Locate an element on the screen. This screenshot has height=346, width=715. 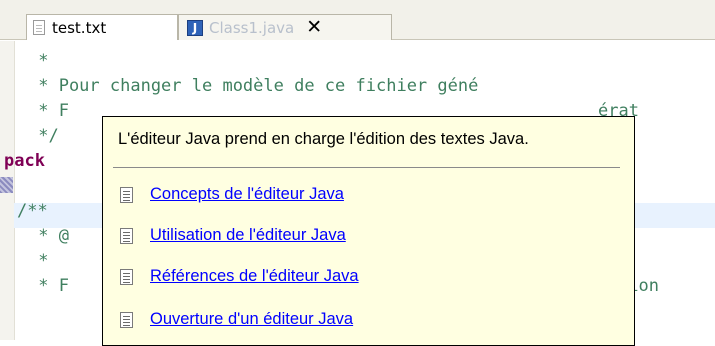
tab-label: Class1.java is located at coordinates (252, 27).